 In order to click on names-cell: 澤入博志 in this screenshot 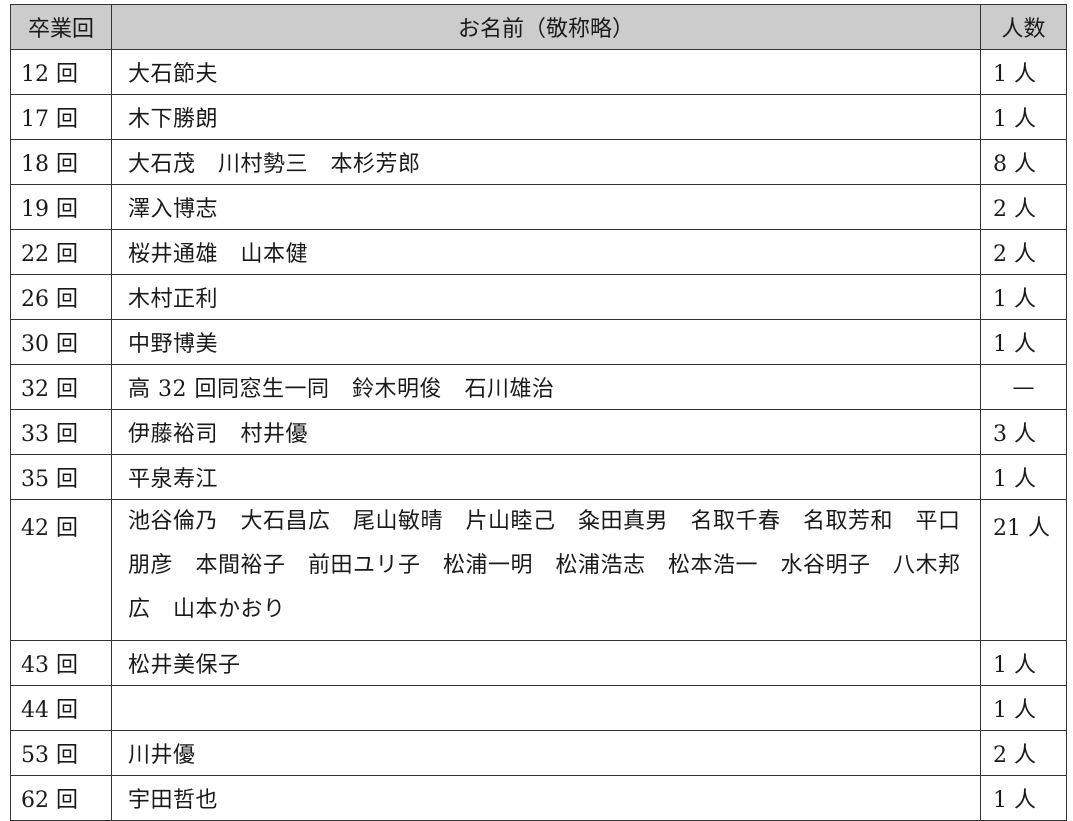, I will do `click(546, 207)`.